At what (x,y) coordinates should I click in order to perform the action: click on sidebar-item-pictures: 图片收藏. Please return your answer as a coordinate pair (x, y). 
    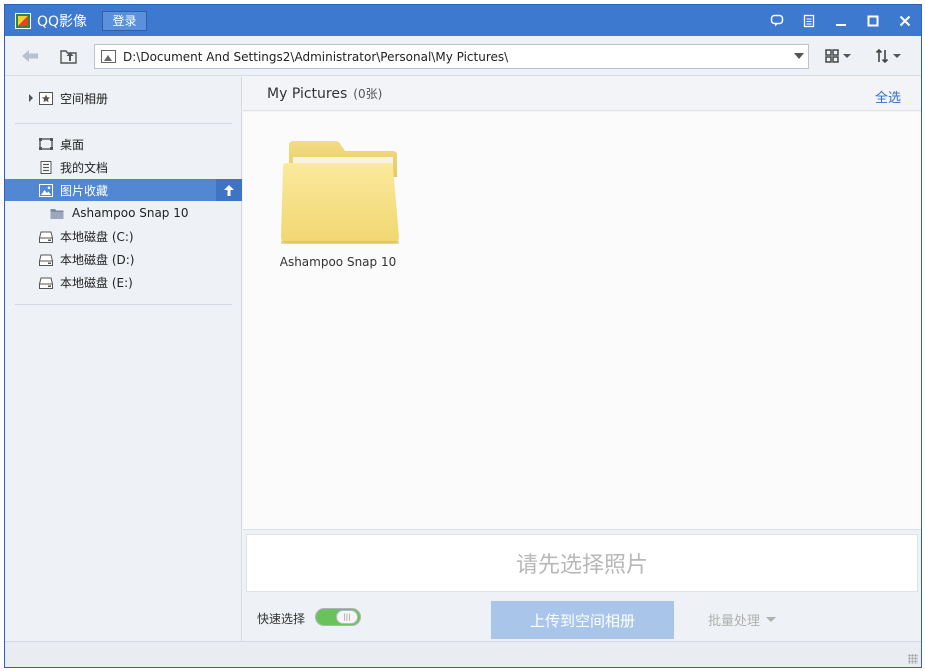
    Looking at the image, I should click on (123, 190).